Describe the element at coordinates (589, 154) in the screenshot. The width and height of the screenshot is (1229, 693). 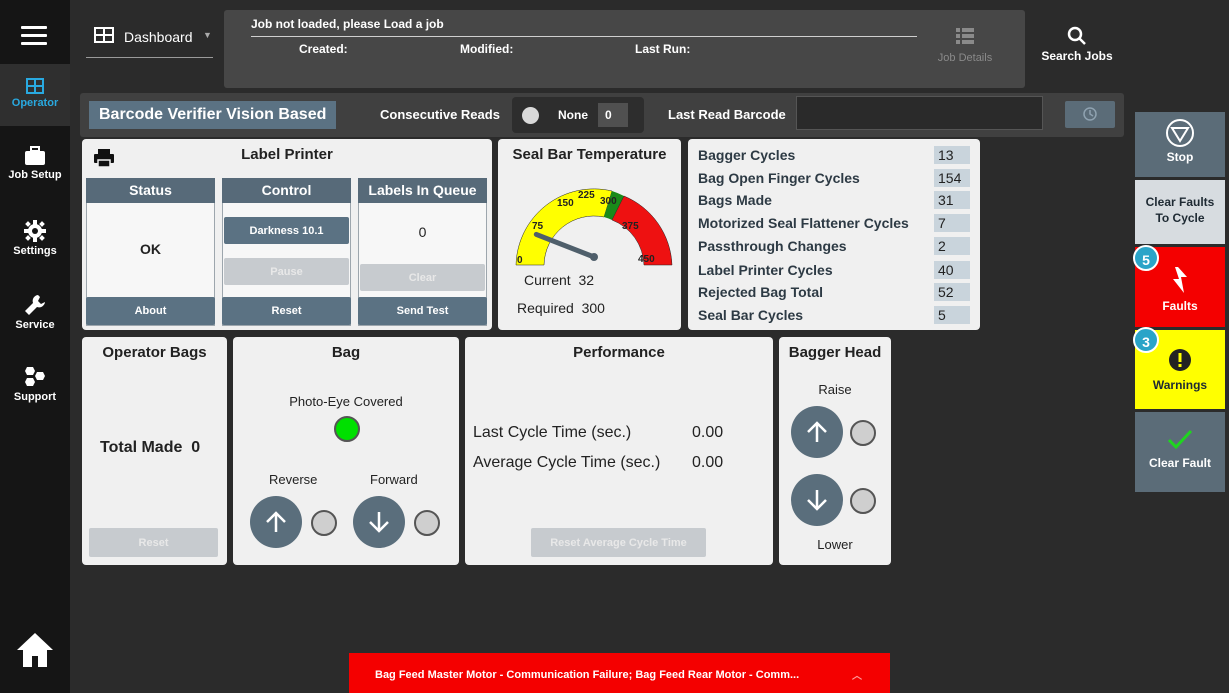
I see `seal-bar-title: Seal Bar Temperature` at that location.